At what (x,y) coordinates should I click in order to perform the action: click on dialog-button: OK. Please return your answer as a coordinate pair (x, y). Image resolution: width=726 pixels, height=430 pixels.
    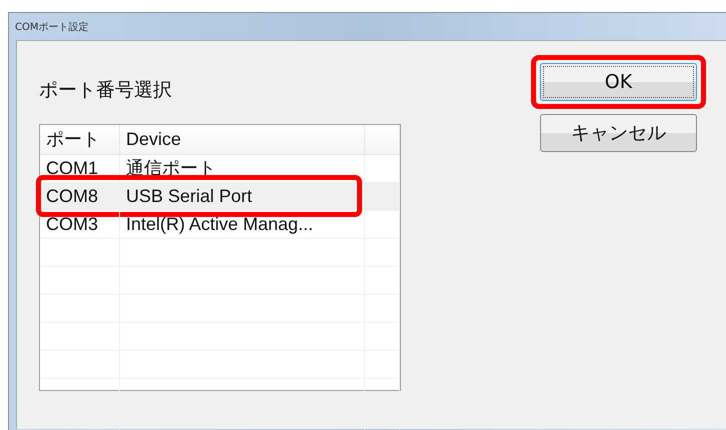
    Looking at the image, I should click on (618, 82).